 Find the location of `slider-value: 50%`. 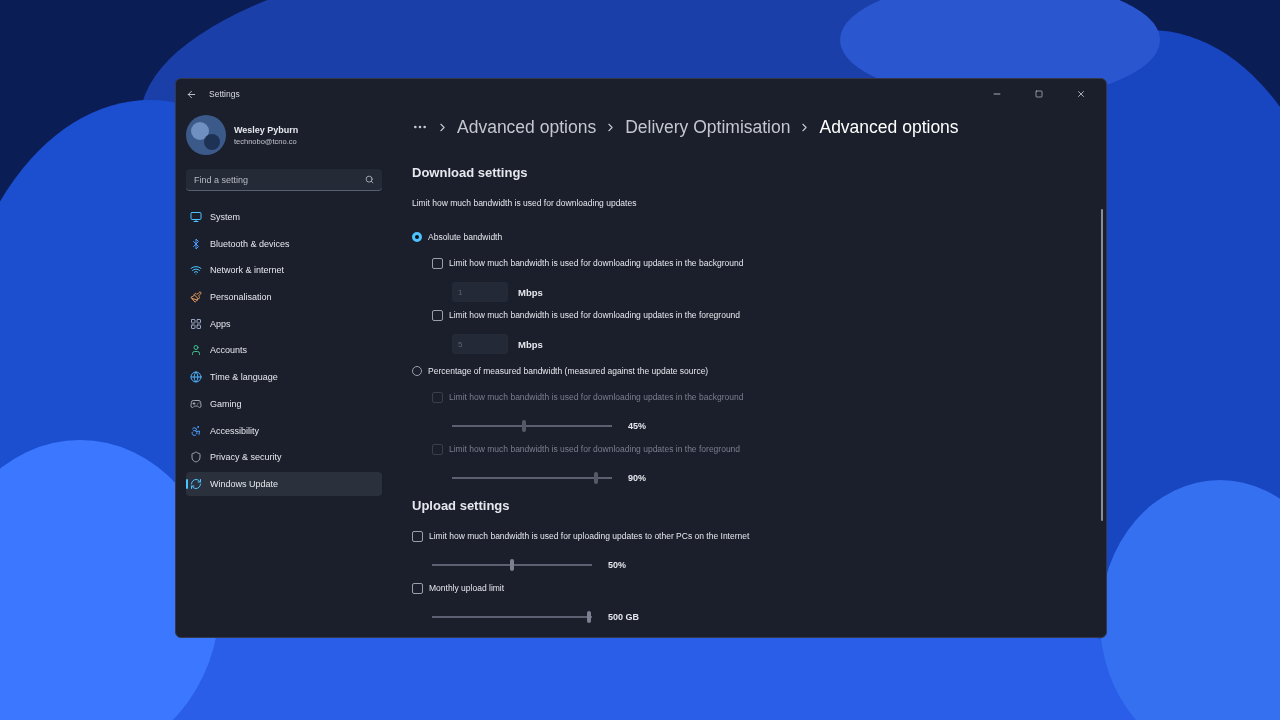

slider-value: 50% is located at coordinates (617, 565).